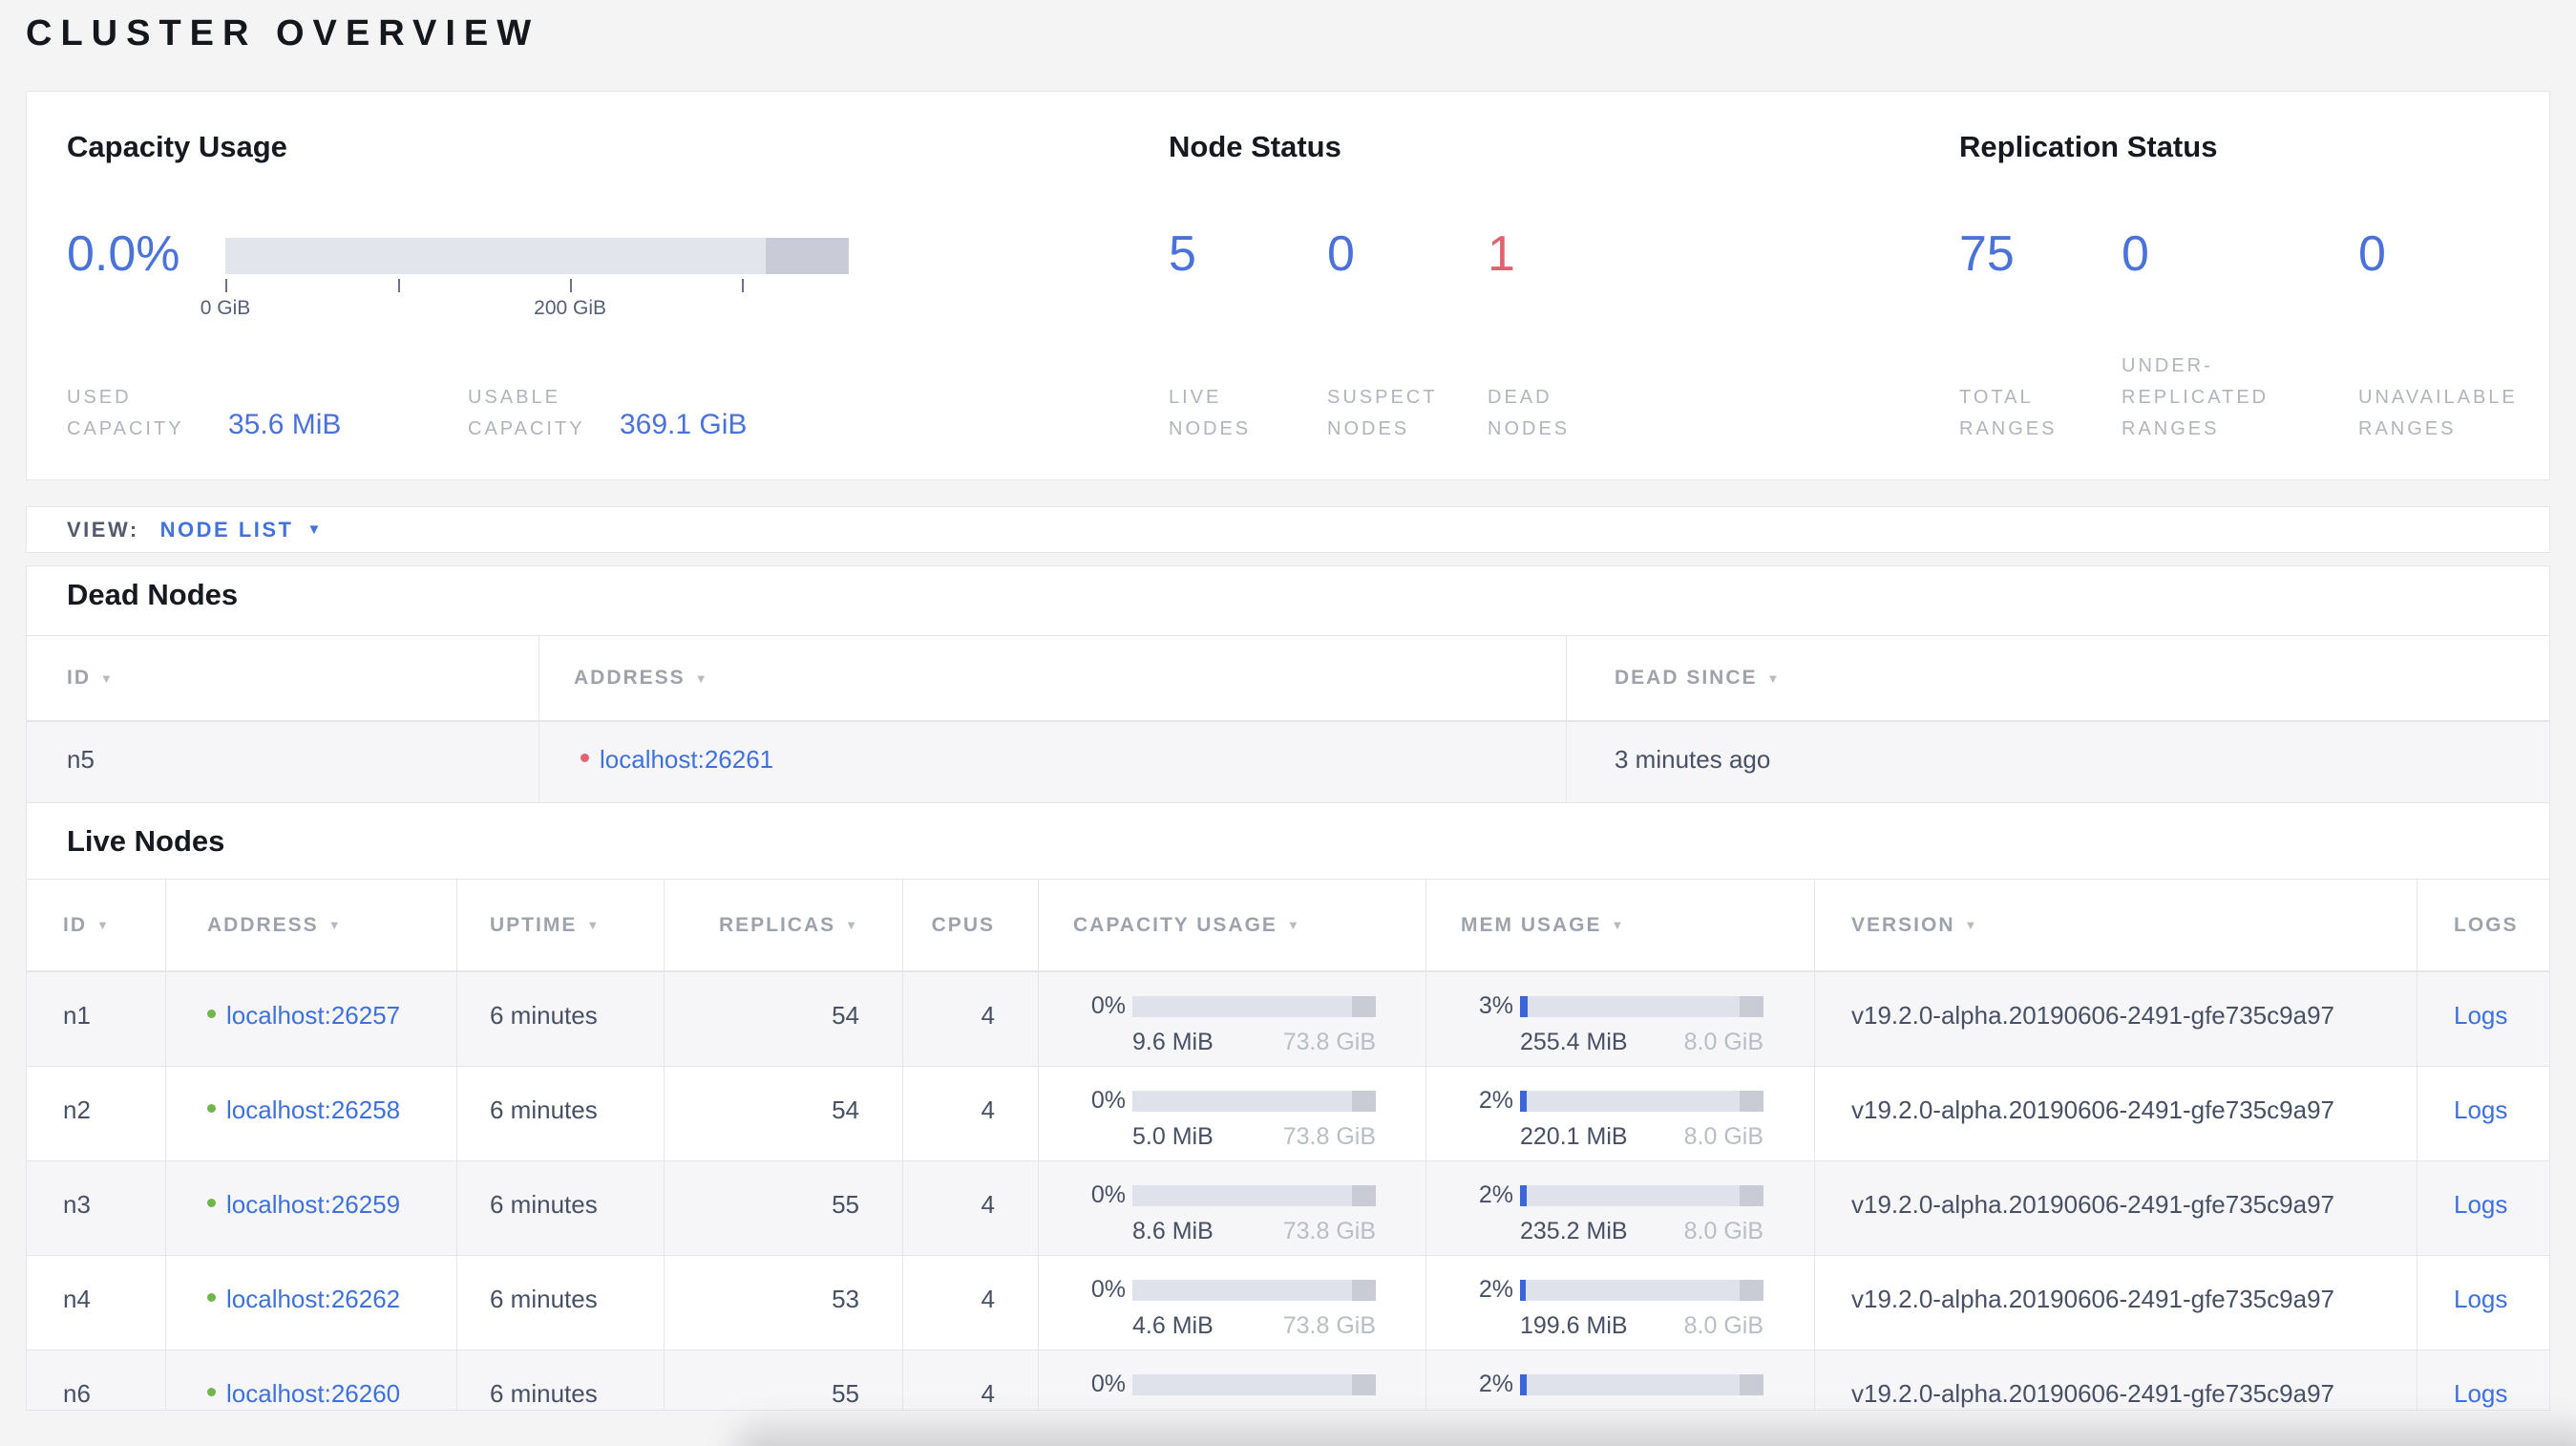  Describe the element at coordinates (313, 1300) in the screenshot. I see `node-address-link: localhost:26262` at that location.